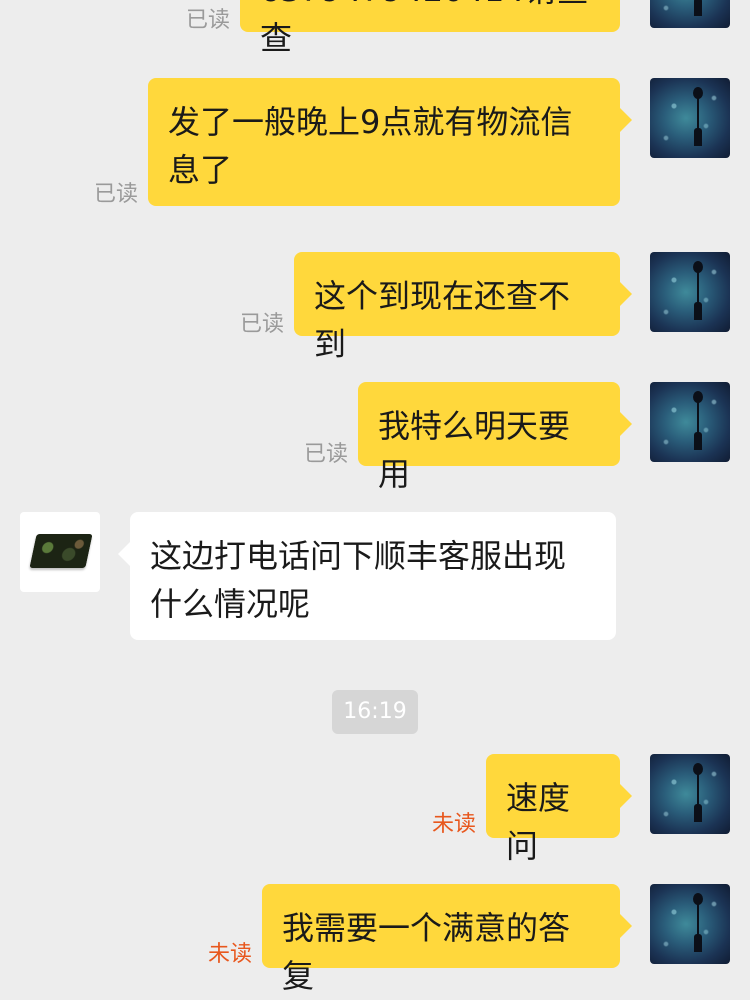 This screenshot has height=1000, width=750. Describe the element at coordinates (358, 580) in the screenshot. I see `message-text: 这边打电话问下顺丰客服出现什么情况呢` at that location.